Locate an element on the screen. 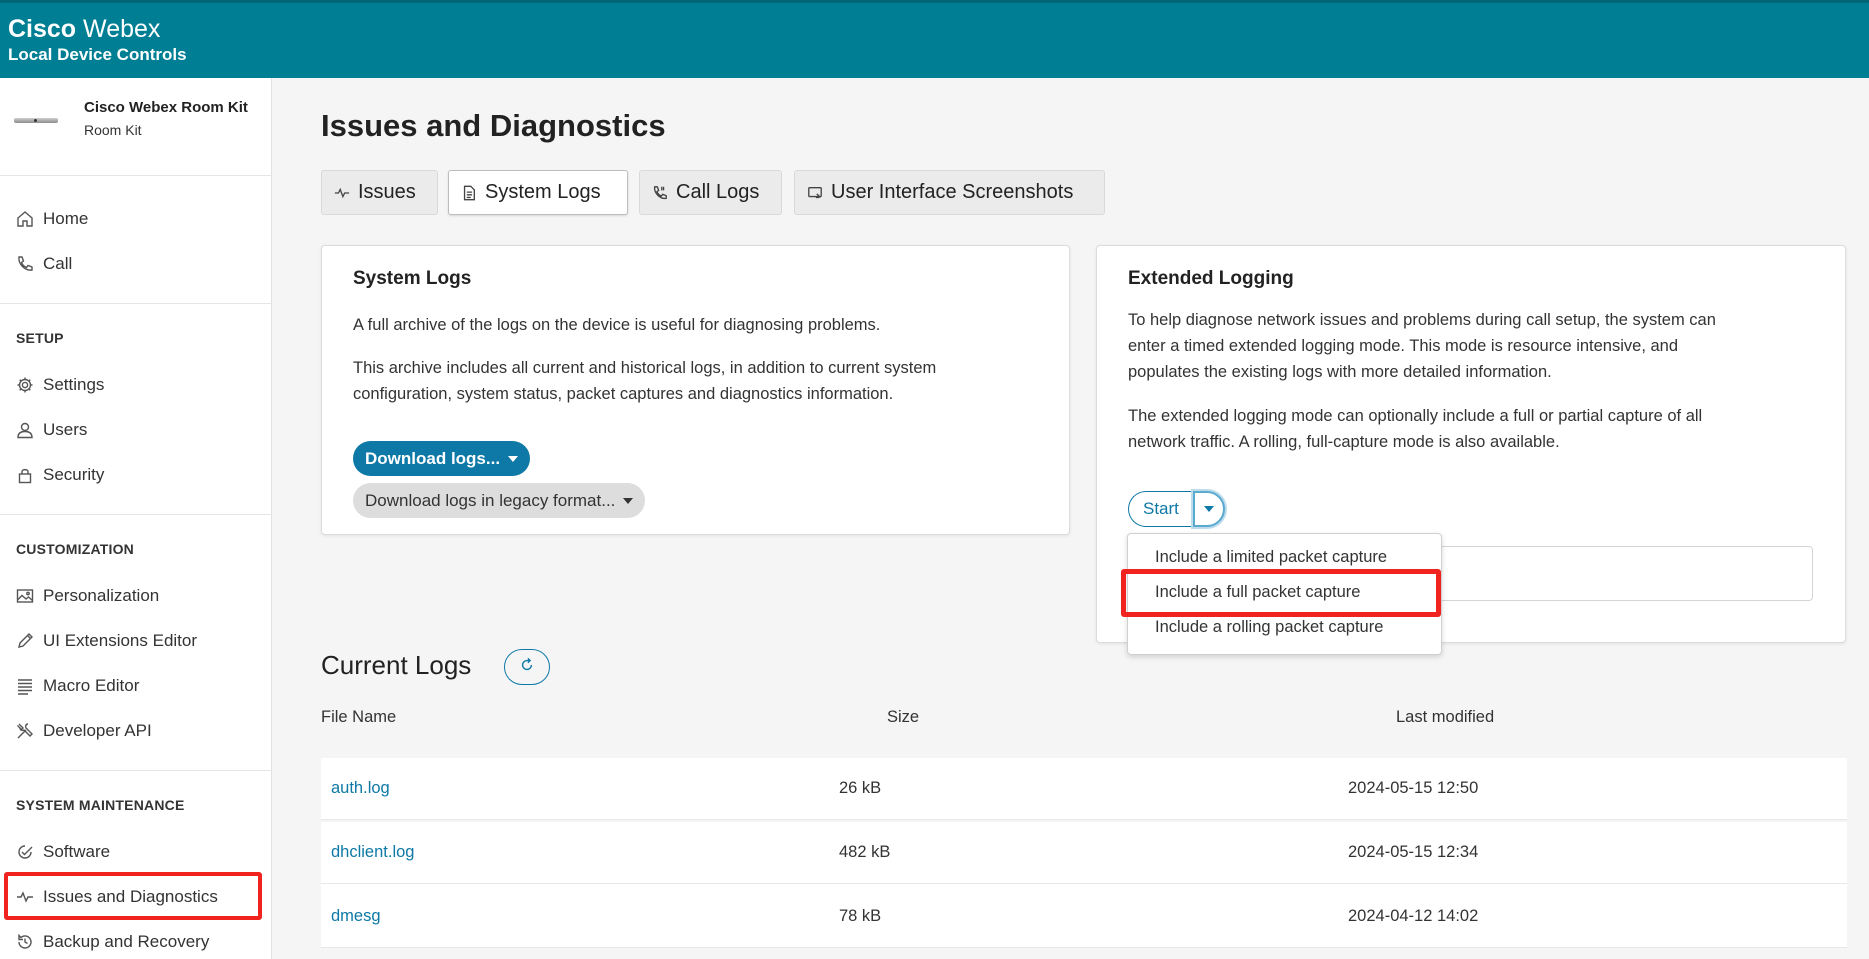 The height and width of the screenshot is (959, 1869). column-header-file-name: File Name is located at coordinates (358, 717).